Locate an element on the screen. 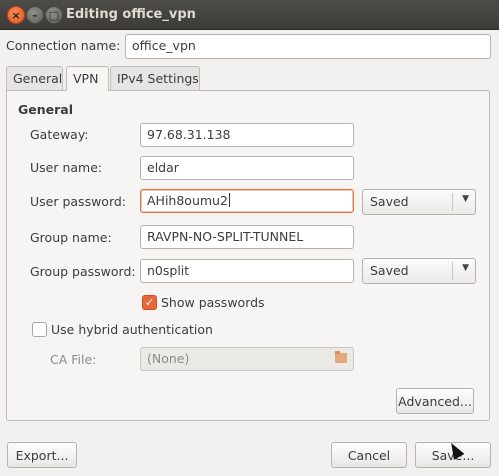 The width and height of the screenshot is (499, 476). section-title-general: General is located at coordinates (45, 109).